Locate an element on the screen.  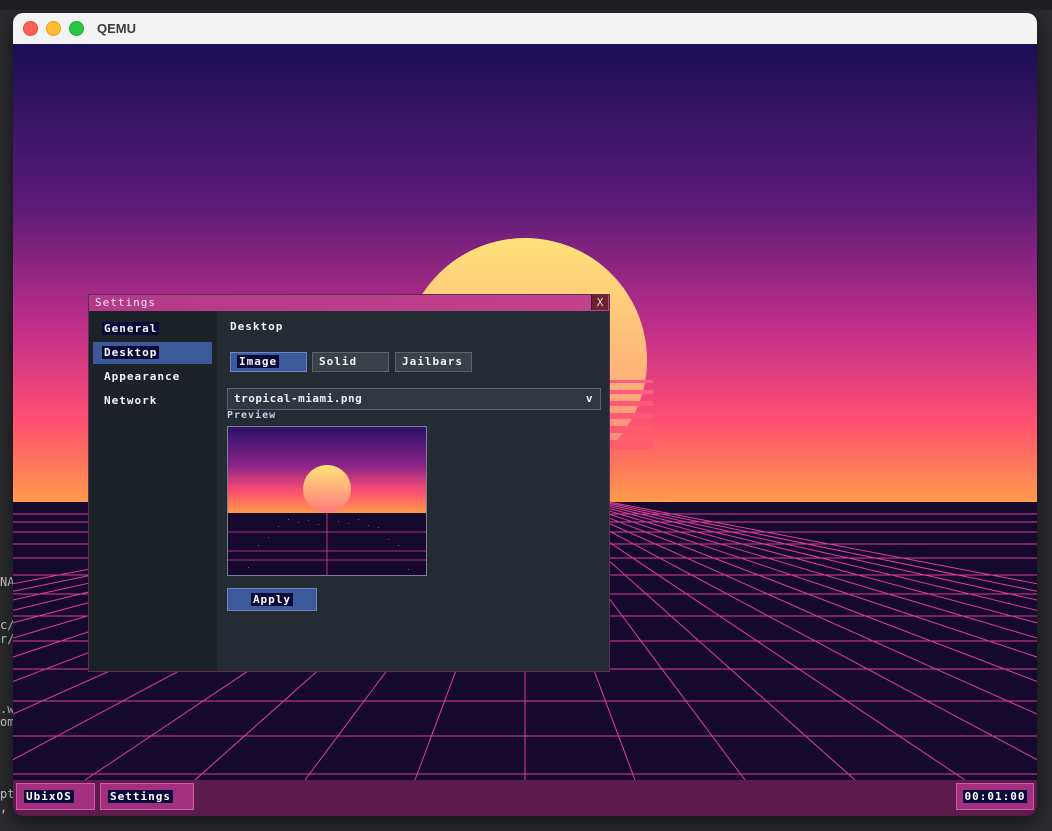
settings-window-title: Settings is located at coordinates (125, 302).